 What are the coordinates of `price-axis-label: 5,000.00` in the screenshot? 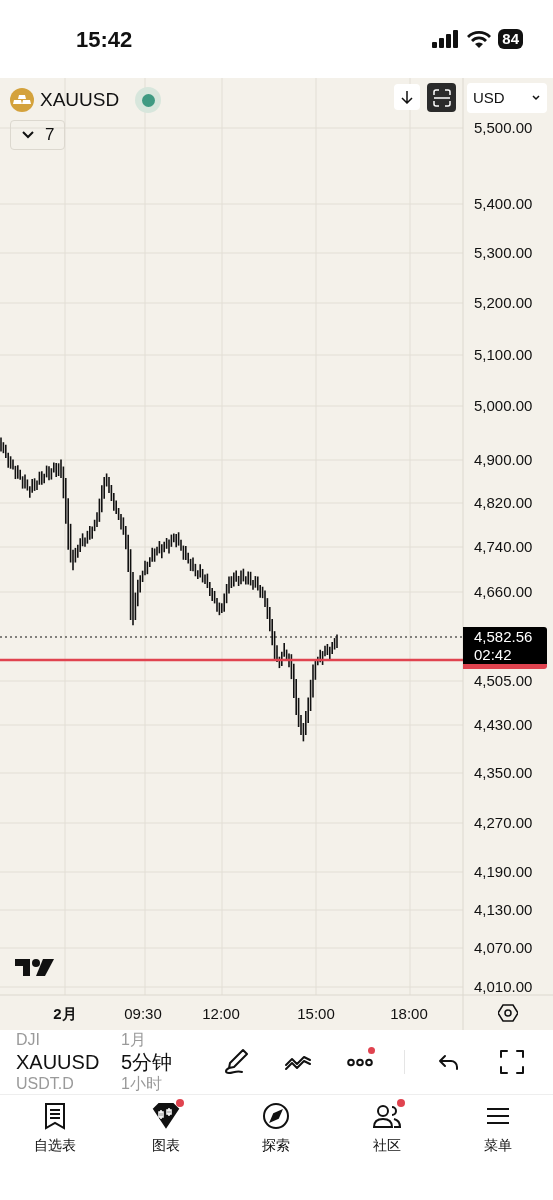 It's located at (503, 406).